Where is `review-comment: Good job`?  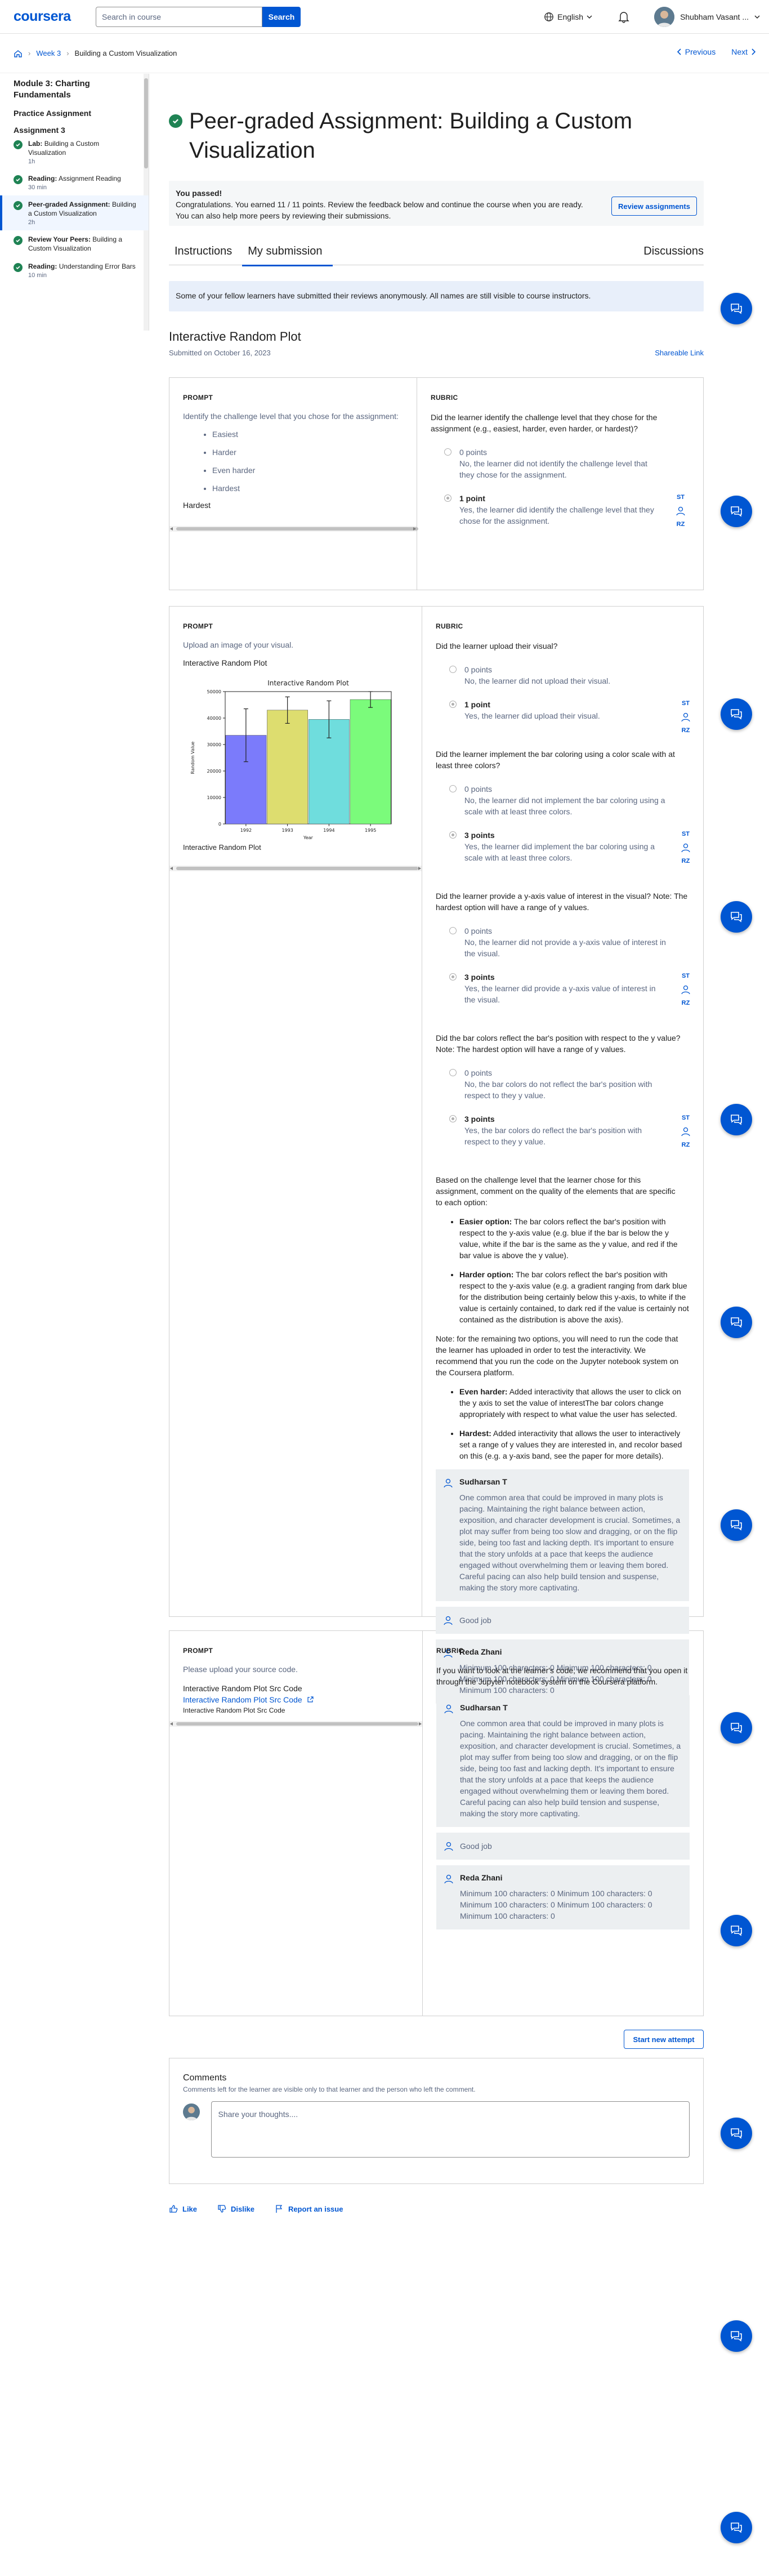 review-comment: Good job is located at coordinates (563, 1846).